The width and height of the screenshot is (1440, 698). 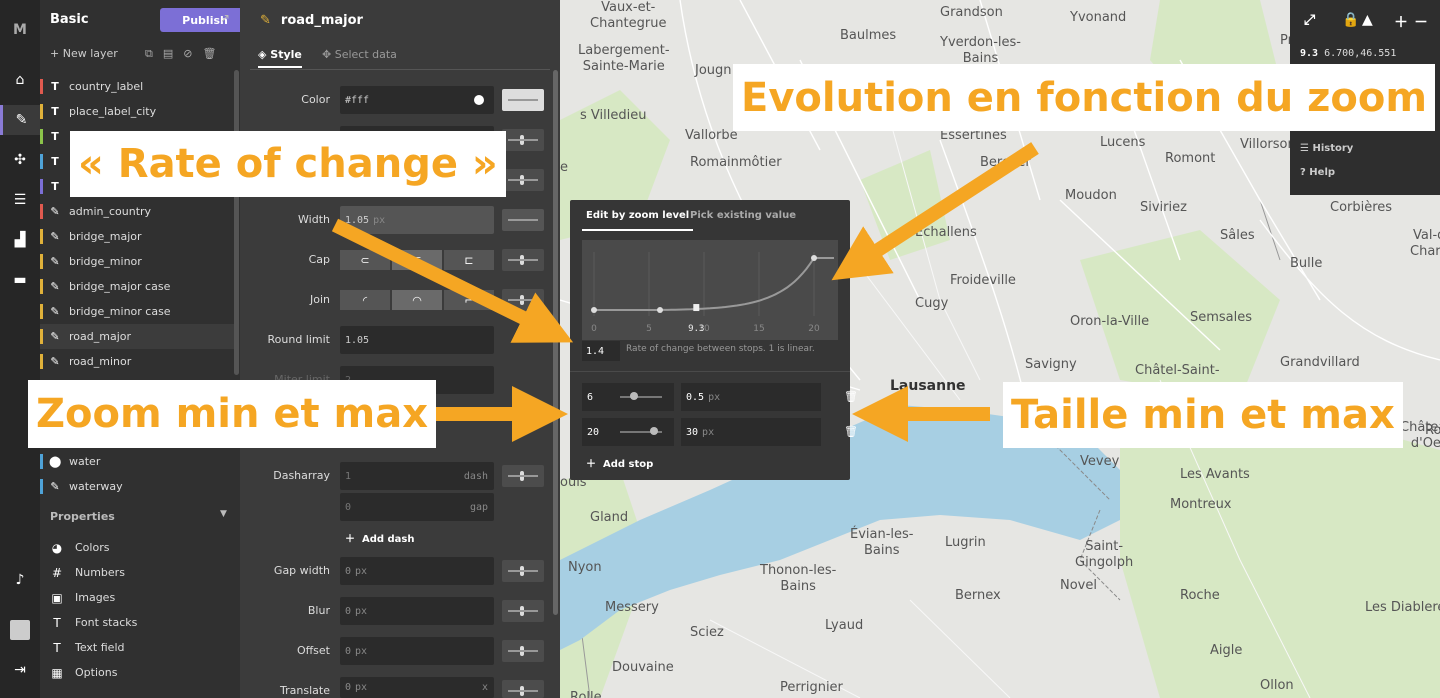 What do you see at coordinates (417, 476) in the screenshot?
I see `dash-field: 1 dash` at bounding box center [417, 476].